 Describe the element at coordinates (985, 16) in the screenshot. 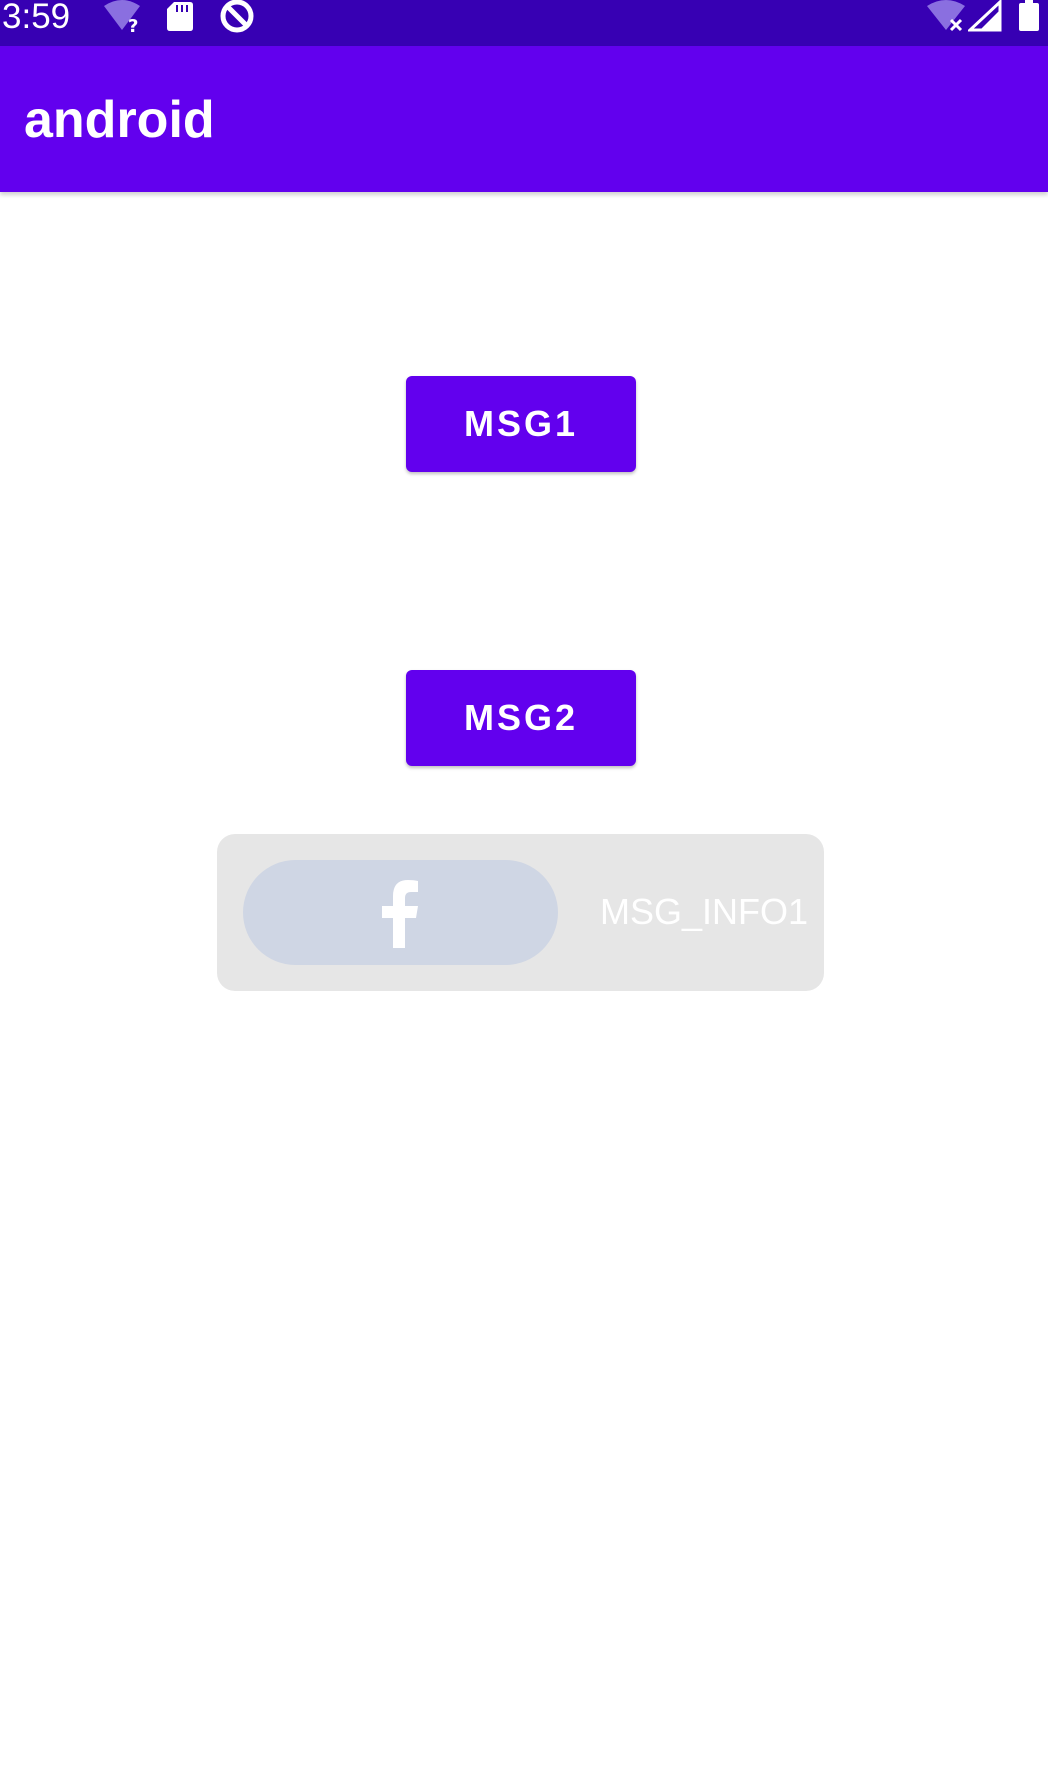

I see `signal-icon` at that location.